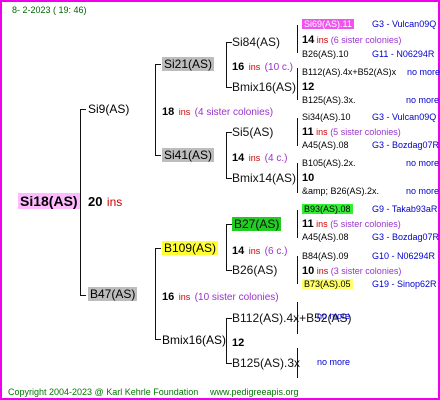 The width and height of the screenshot is (440, 400). What do you see at coordinates (279, 67) in the screenshot?
I see `sister-colonies: (10 c.)` at bounding box center [279, 67].